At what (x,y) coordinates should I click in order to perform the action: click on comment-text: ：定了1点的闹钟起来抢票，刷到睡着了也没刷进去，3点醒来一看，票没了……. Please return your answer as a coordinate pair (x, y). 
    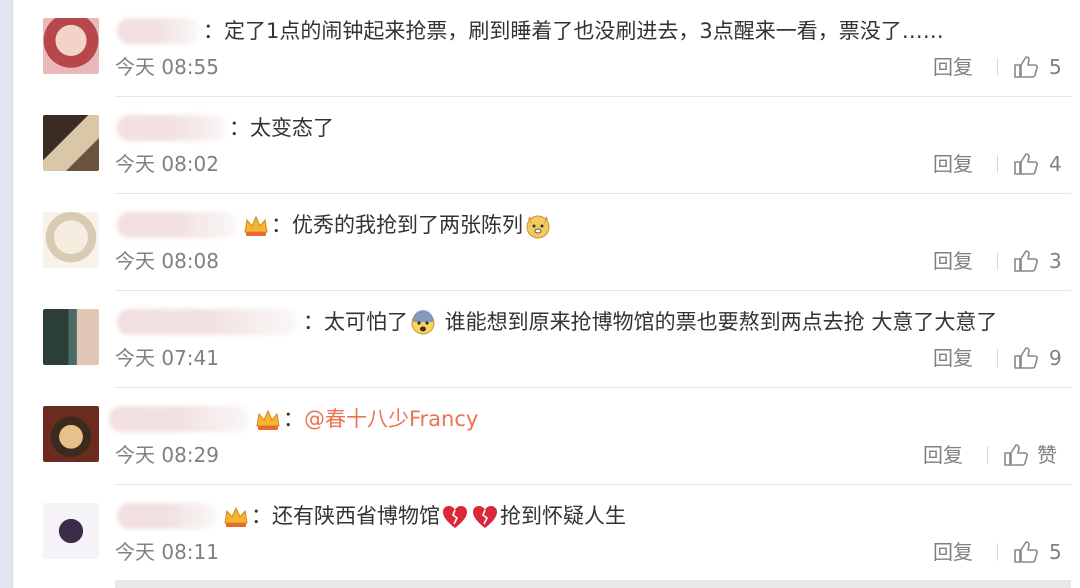
    Looking at the image, I should click on (573, 31).